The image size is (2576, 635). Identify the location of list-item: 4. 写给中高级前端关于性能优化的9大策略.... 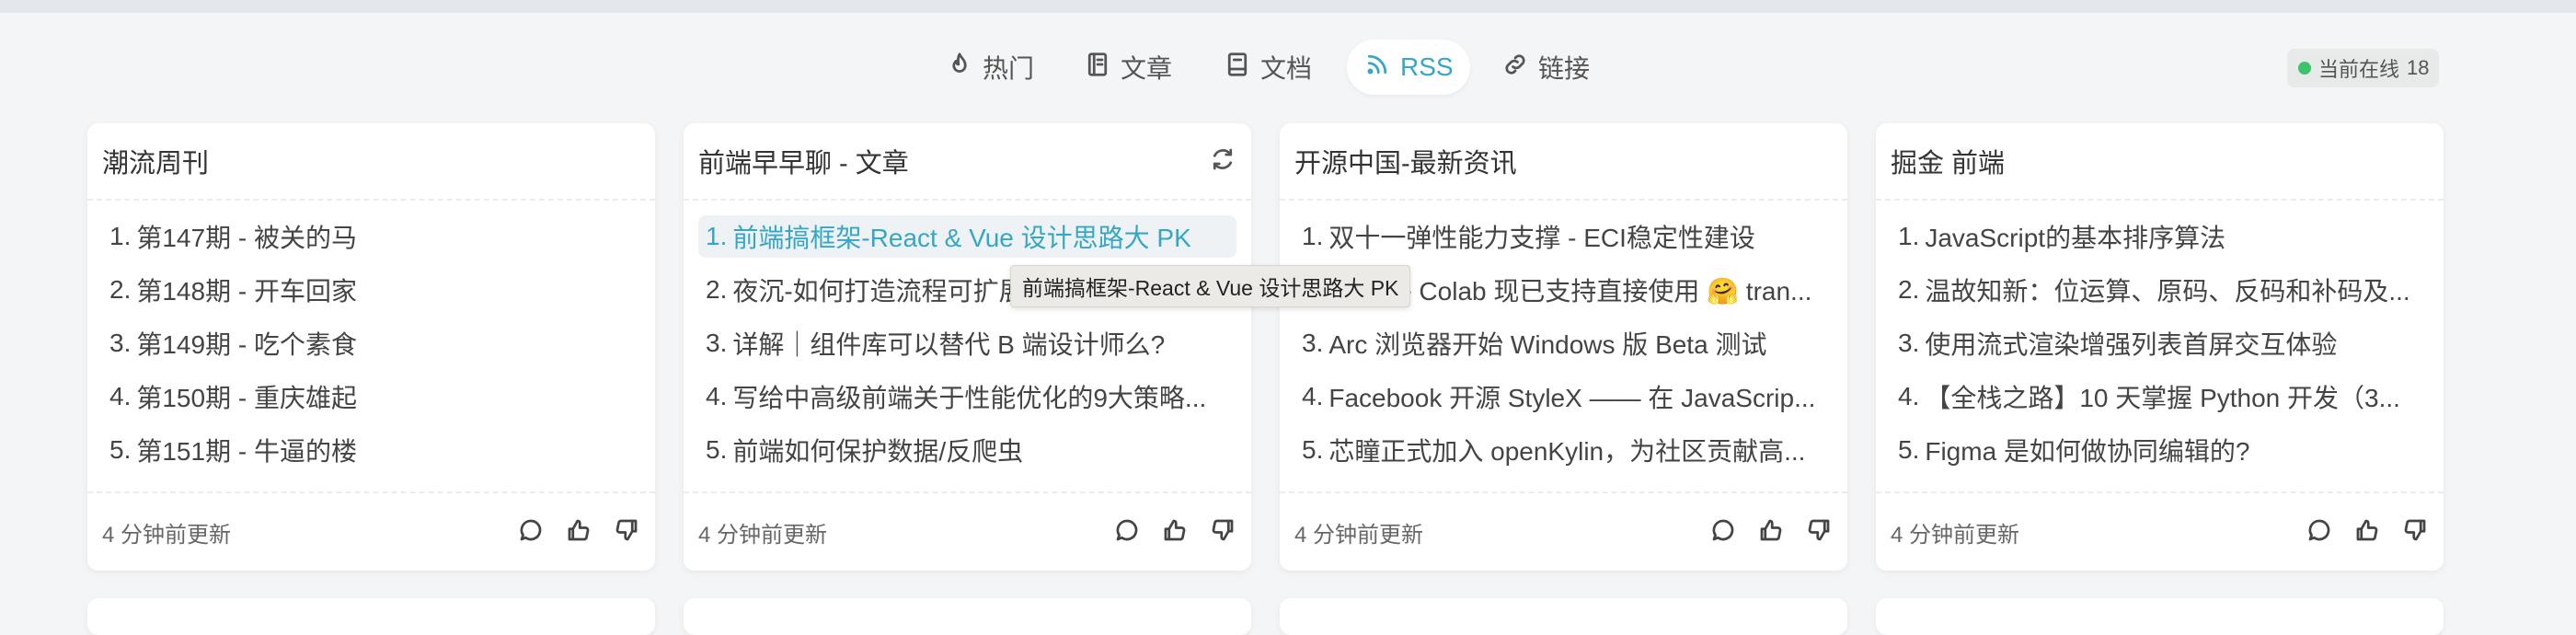
(967, 396).